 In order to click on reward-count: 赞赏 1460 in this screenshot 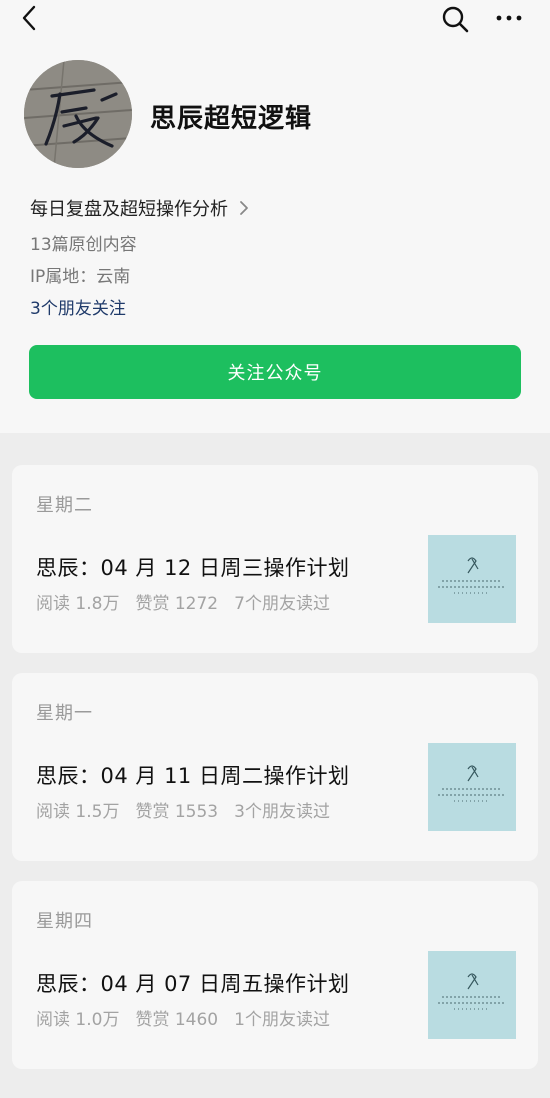, I will do `click(177, 1020)`.